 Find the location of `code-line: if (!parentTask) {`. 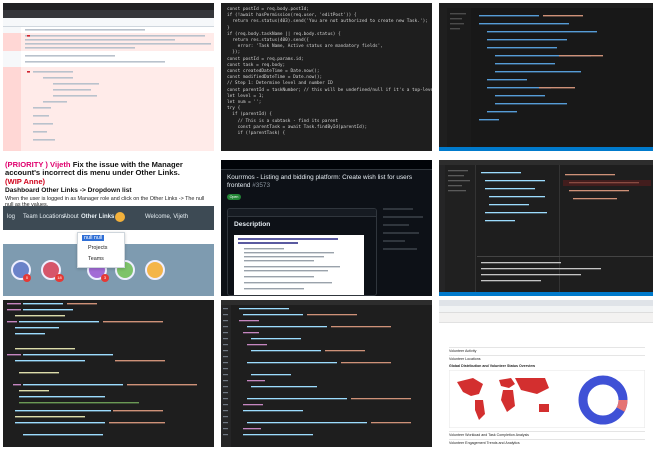

code-line: if (!parentTask) { is located at coordinates (256, 134).